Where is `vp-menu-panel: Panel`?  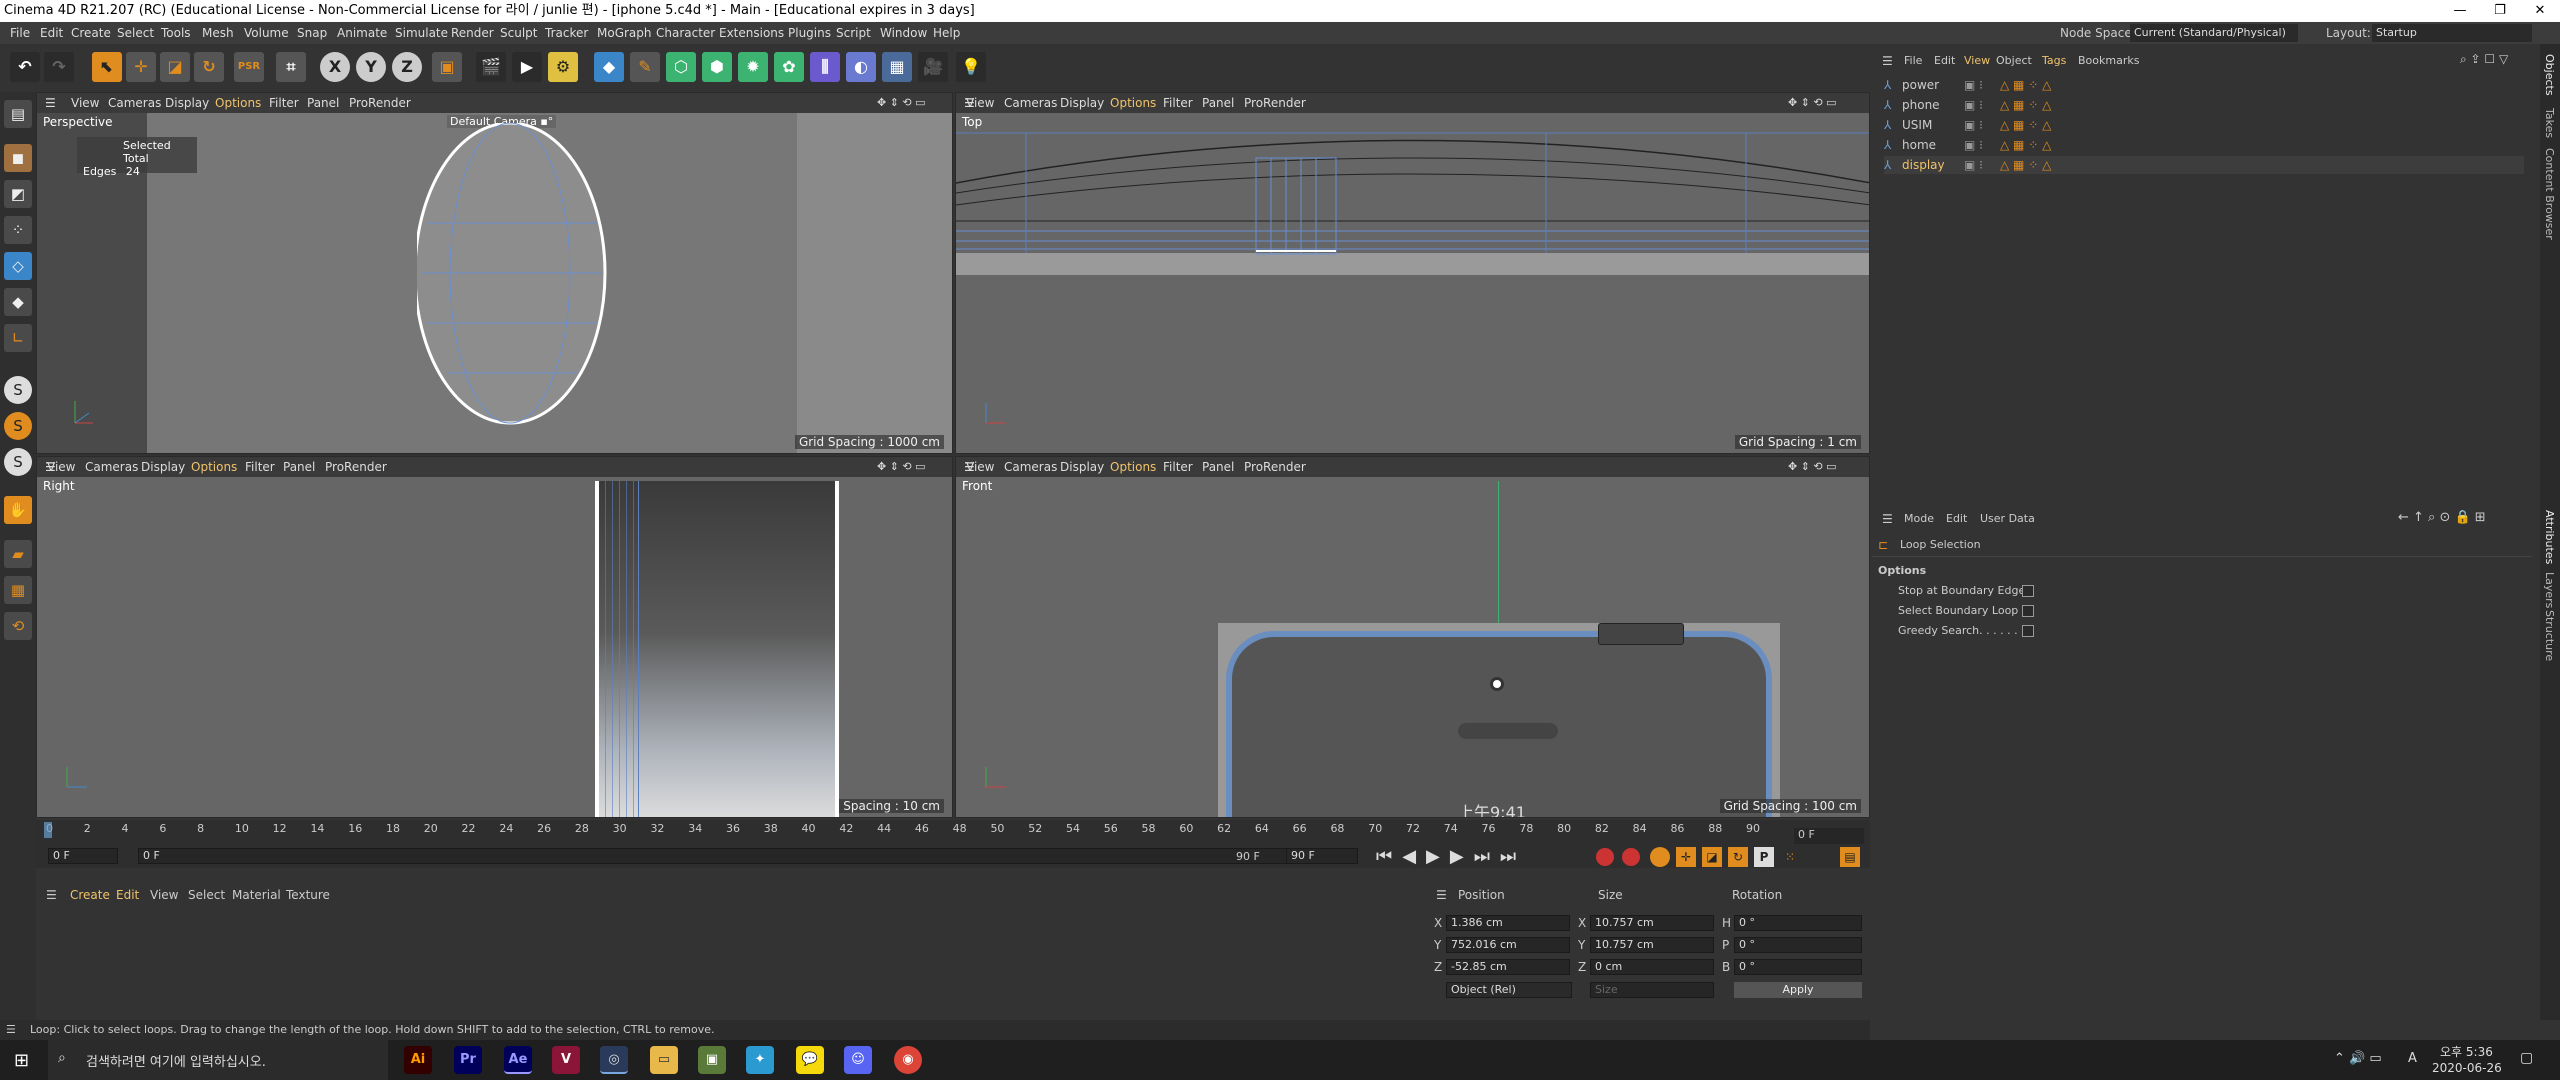 vp-menu-panel: Panel is located at coordinates (323, 103).